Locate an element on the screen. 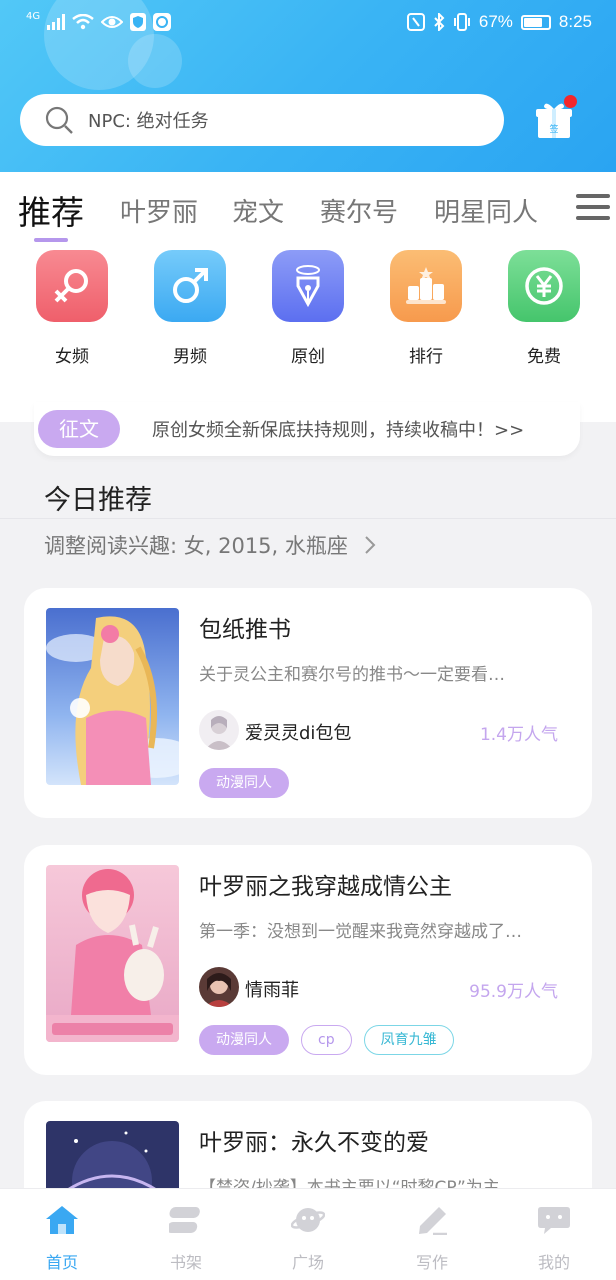 The width and height of the screenshot is (616, 1280). section-title: 今日推荐 is located at coordinates (98, 500).